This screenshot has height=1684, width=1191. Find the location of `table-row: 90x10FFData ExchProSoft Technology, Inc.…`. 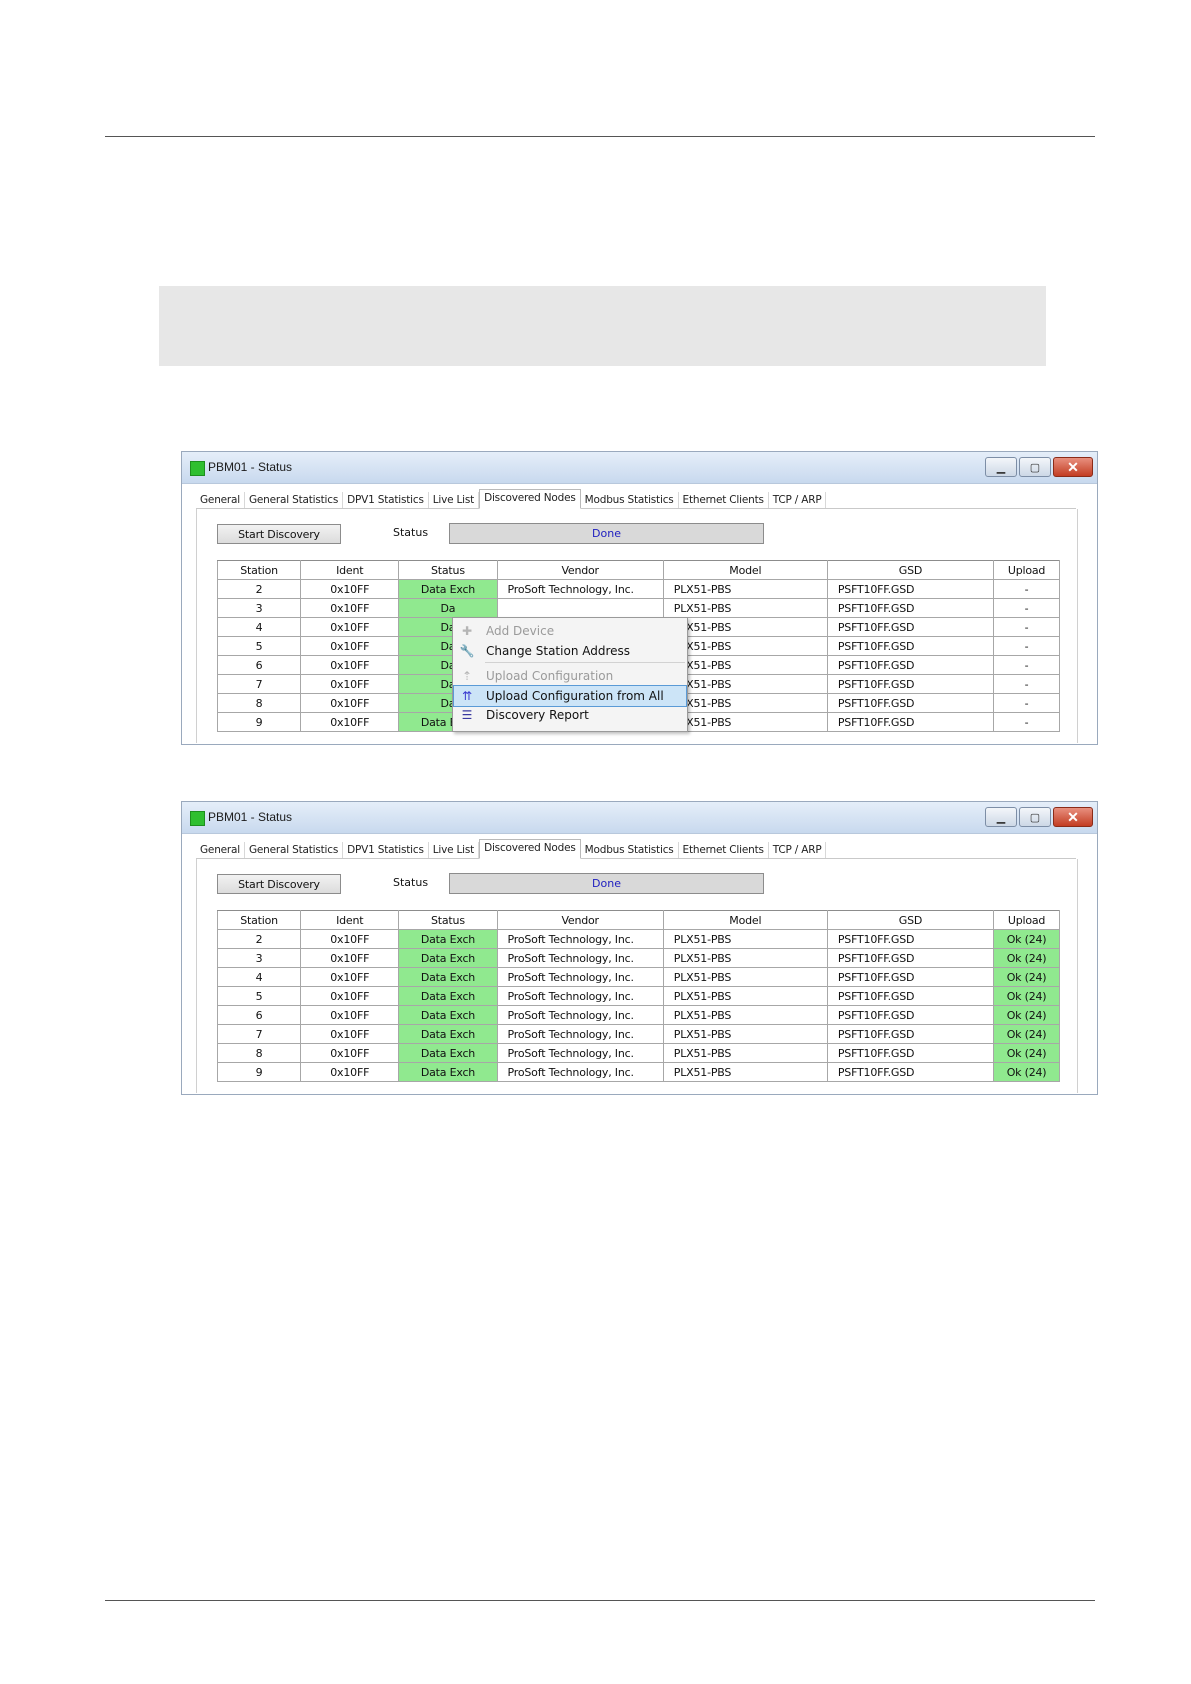

table-row: 90x10FFData ExchProSoft Technology, Inc.… is located at coordinates (638, 1072).